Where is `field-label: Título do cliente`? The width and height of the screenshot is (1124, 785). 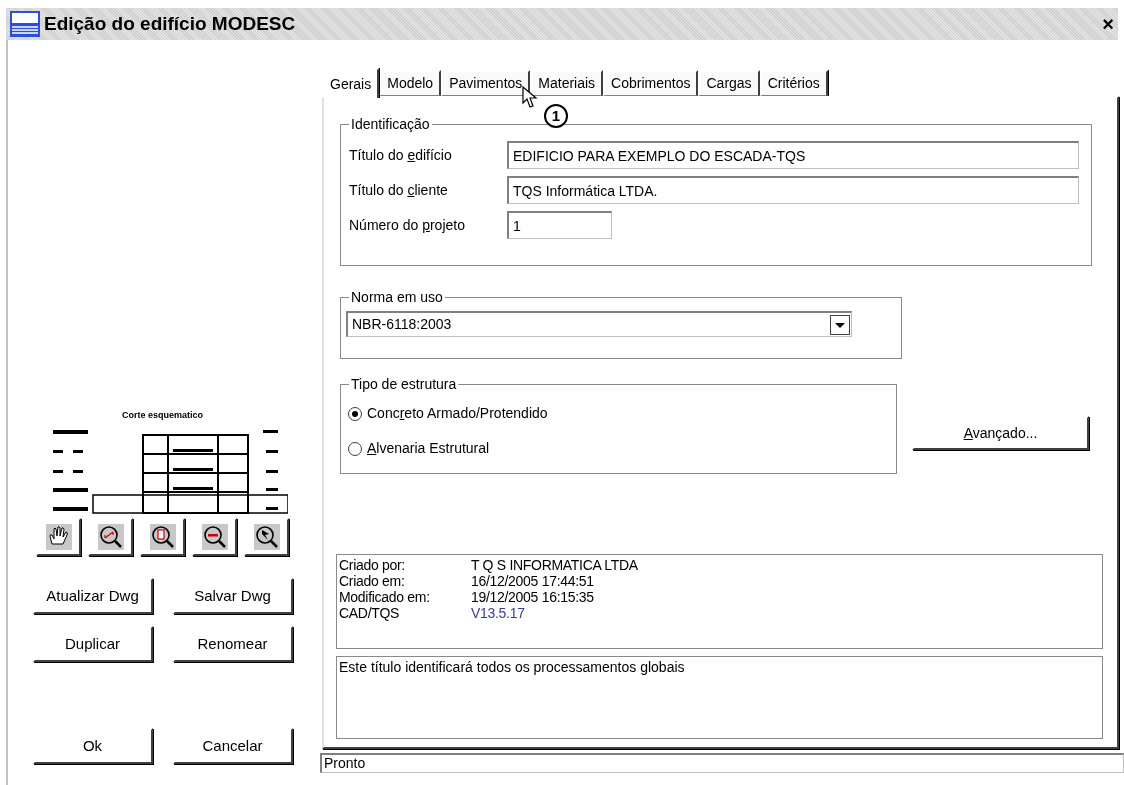
field-label: Título do cliente is located at coordinates (399, 190).